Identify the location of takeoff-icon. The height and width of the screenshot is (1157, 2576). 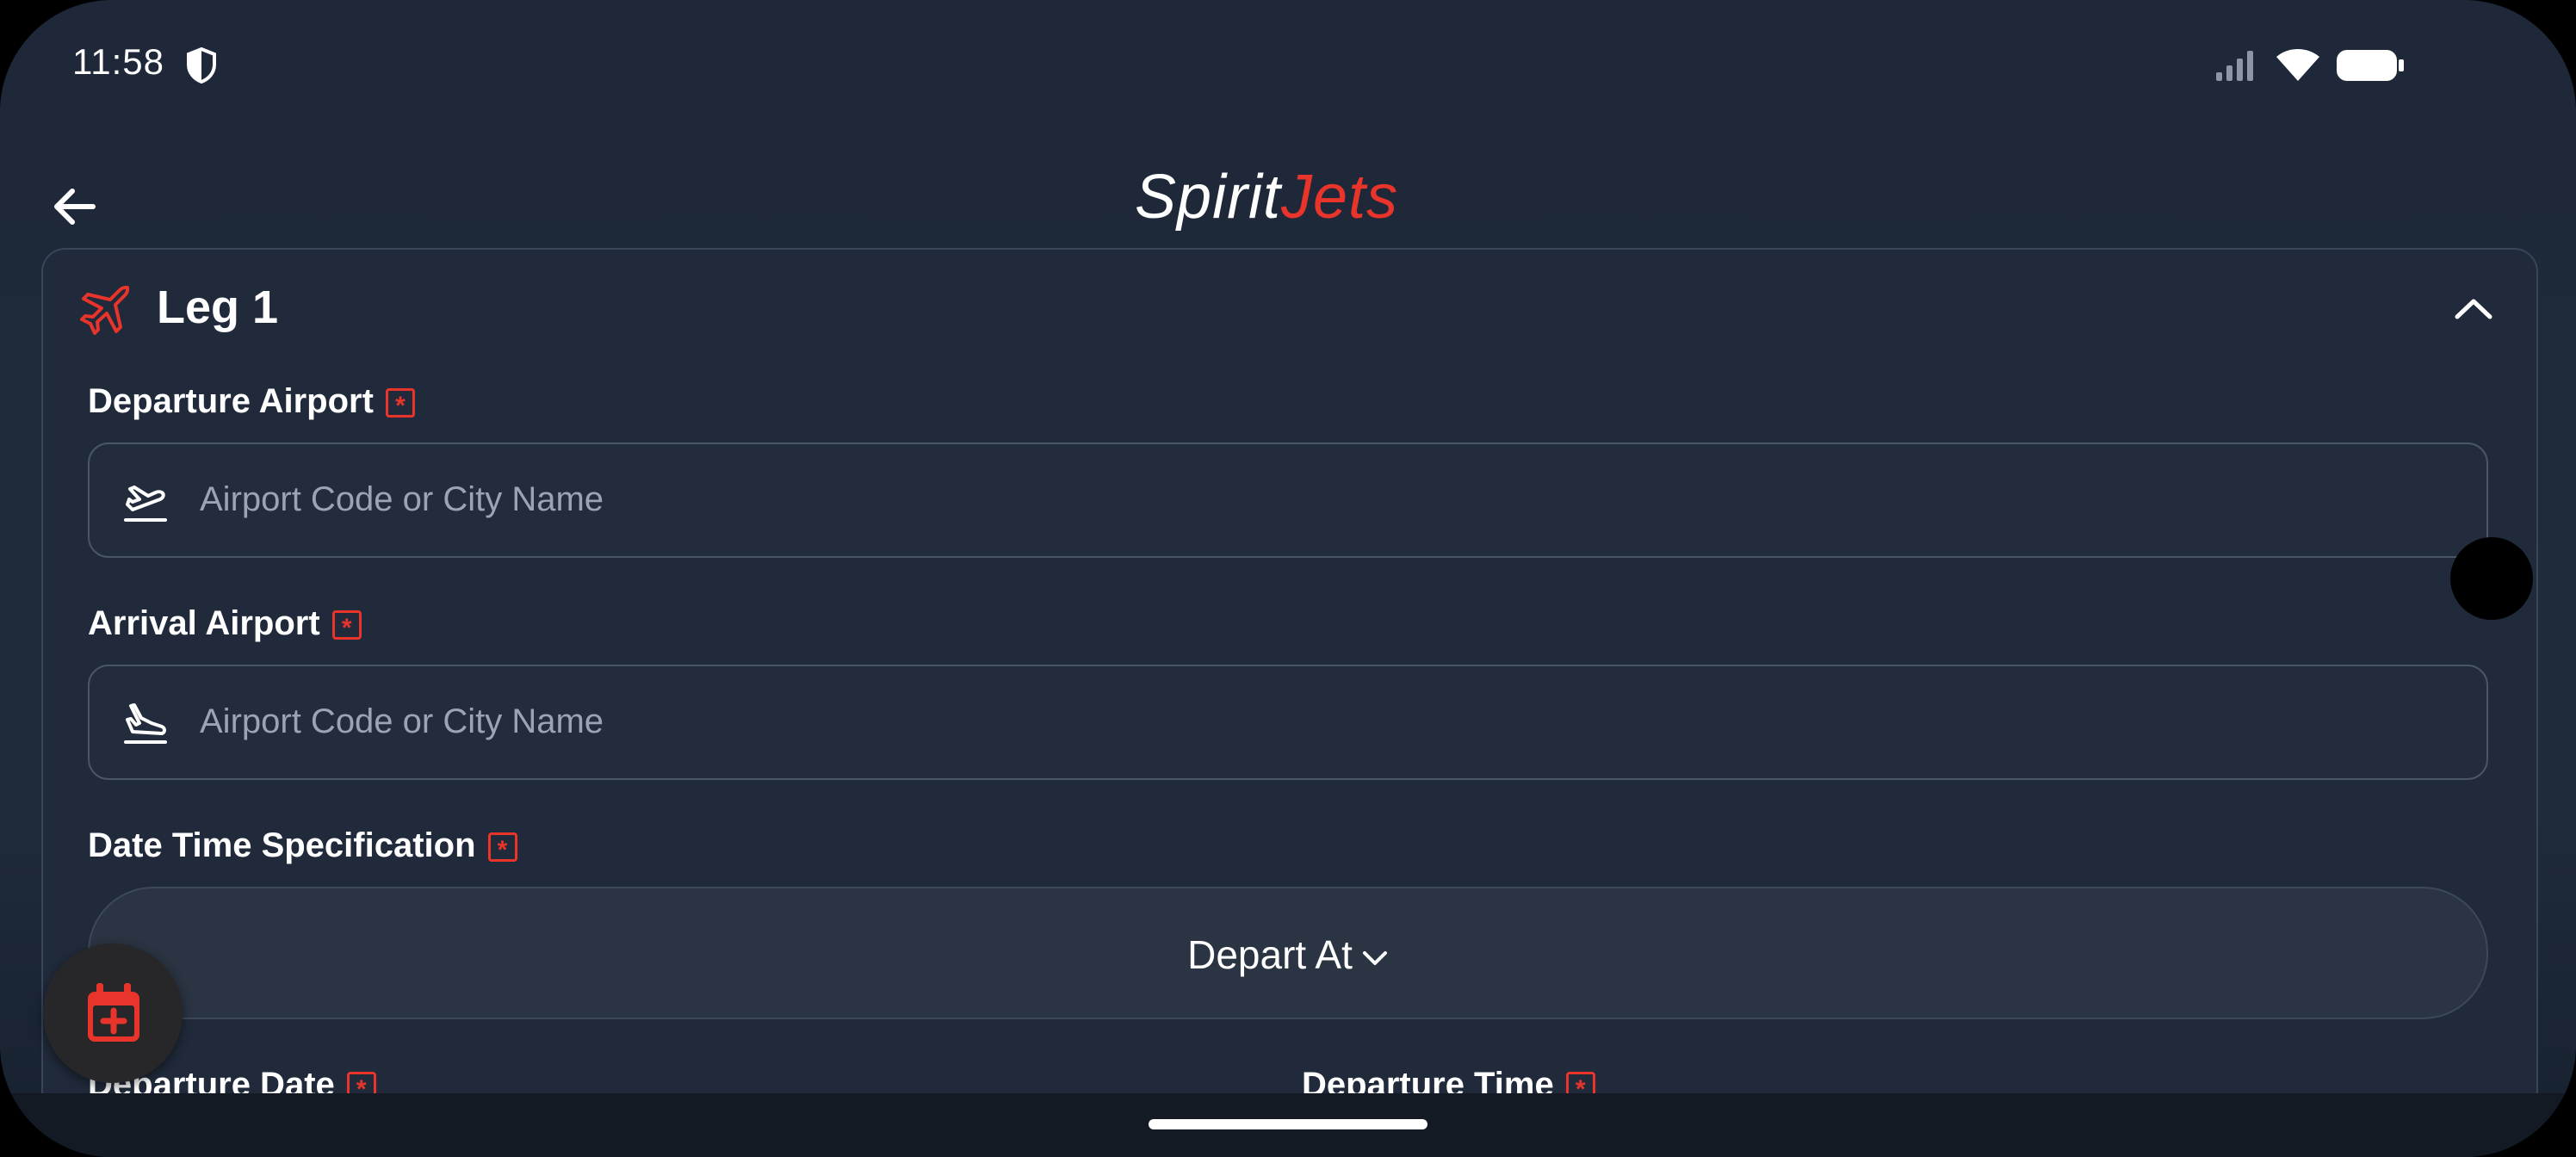
(146, 504).